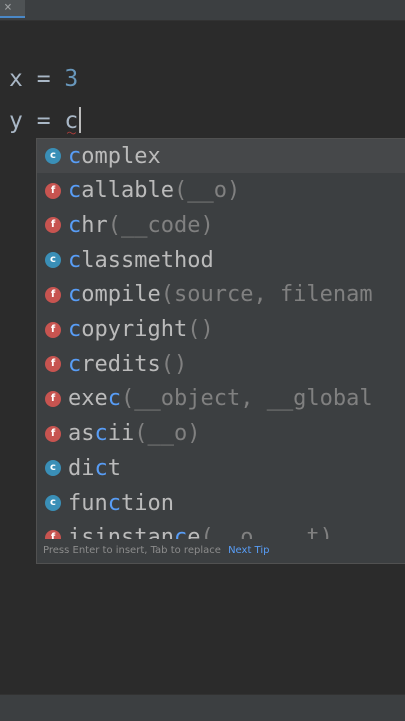  I want to click on number-literal: 3, so click(71, 79).